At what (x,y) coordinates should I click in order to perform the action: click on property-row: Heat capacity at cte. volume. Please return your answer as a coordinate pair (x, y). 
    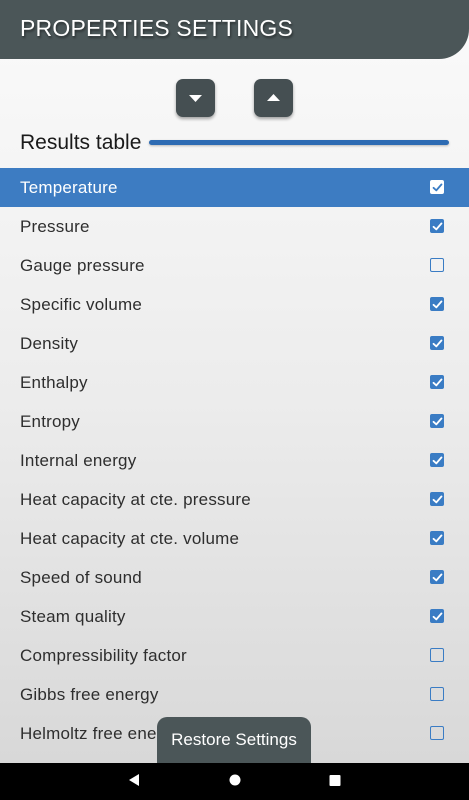
    Looking at the image, I should click on (234, 538).